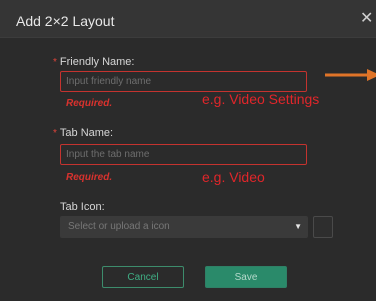  Describe the element at coordinates (298, 226) in the screenshot. I see `chevron-down-icon: ▼` at that location.